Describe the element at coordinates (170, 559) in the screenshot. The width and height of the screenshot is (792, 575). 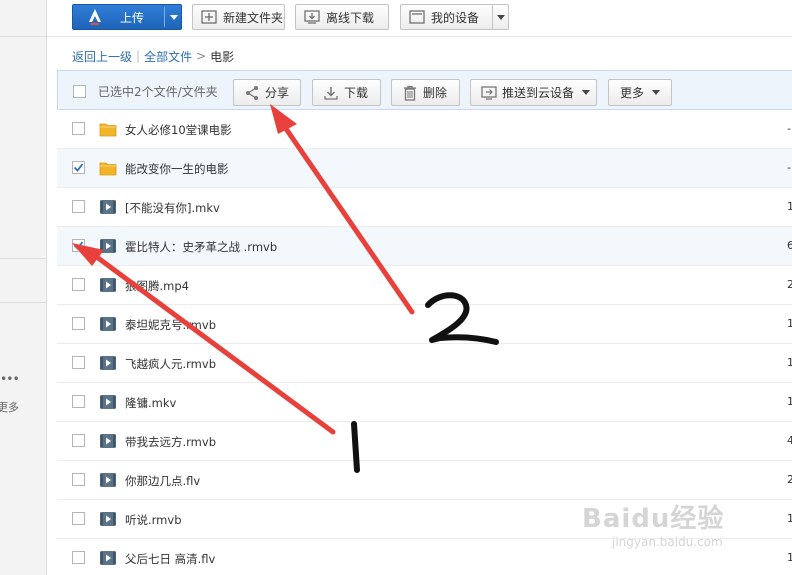
I see `file-name: 父后七日 高清.flv` at that location.